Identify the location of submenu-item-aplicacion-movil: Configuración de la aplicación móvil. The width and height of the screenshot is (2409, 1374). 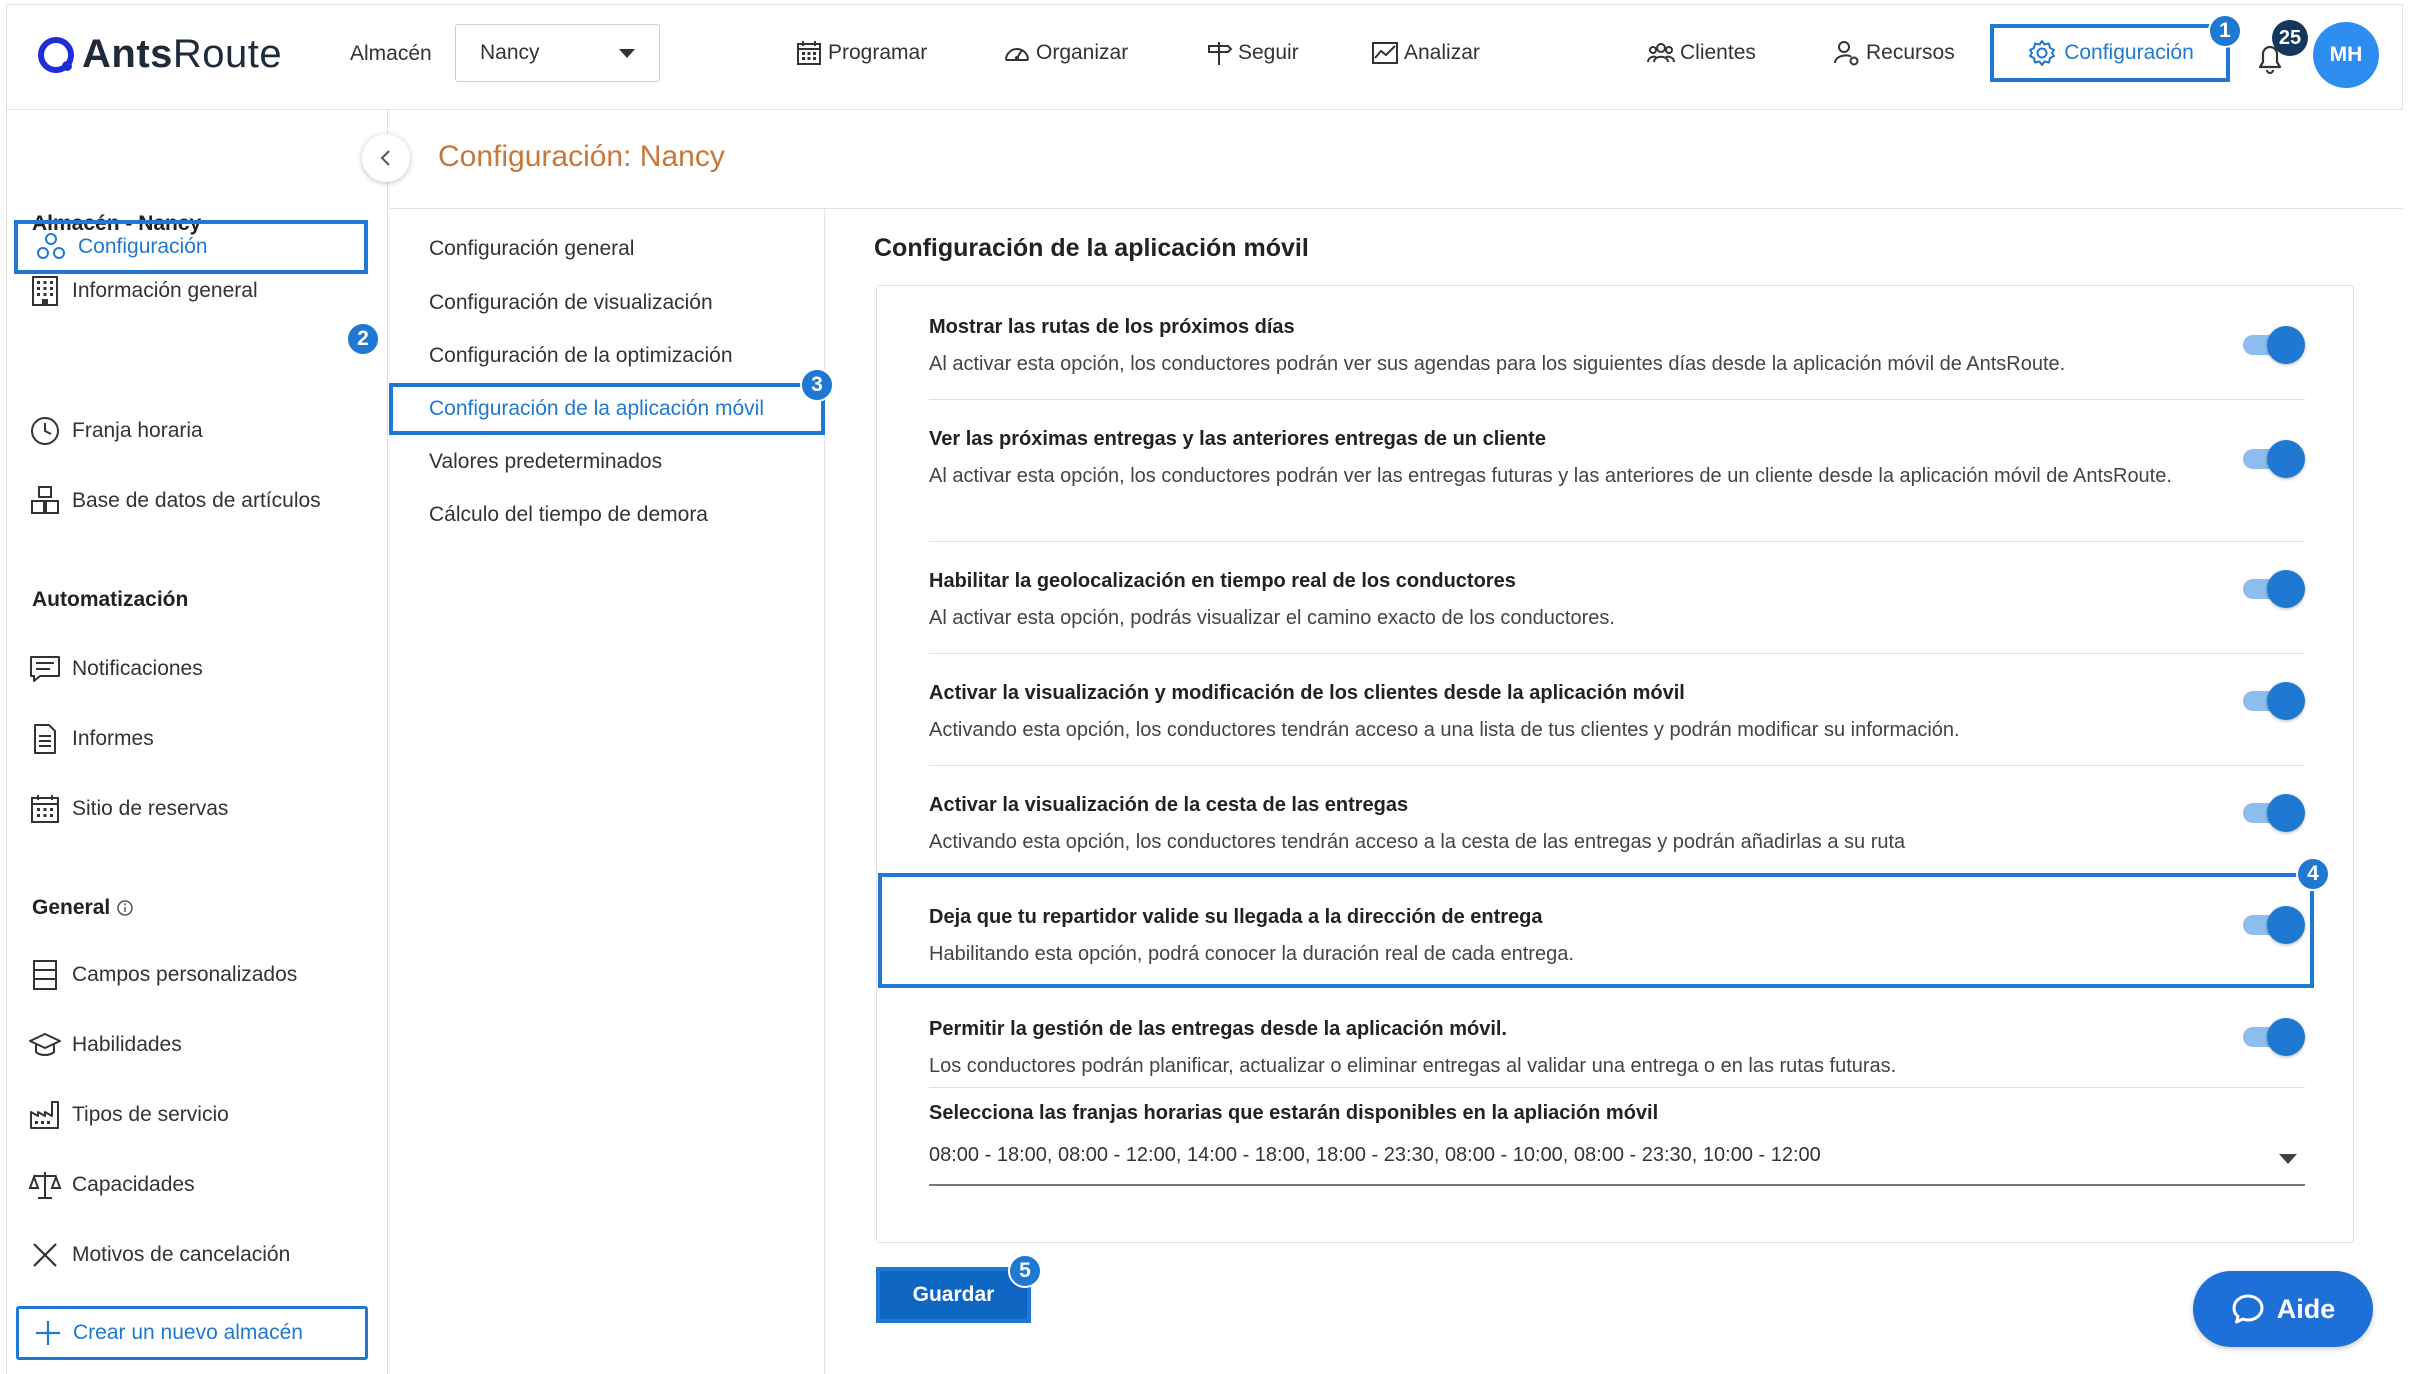
(607, 409).